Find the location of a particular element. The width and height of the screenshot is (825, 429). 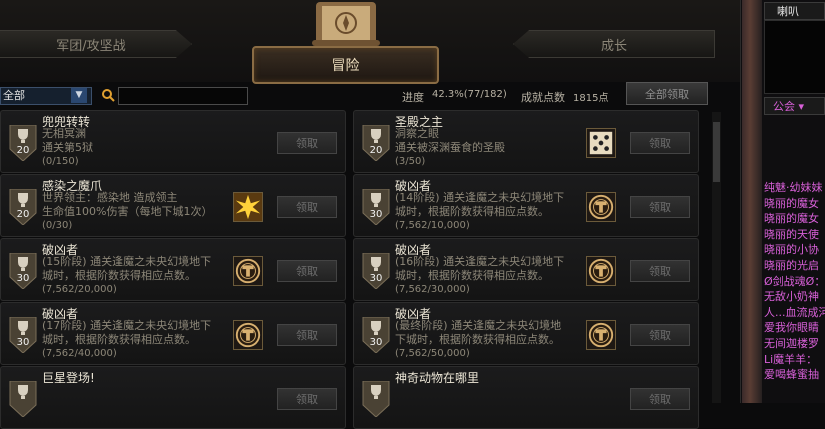

guild-channel-label: 公会 is located at coordinates (784, 106).